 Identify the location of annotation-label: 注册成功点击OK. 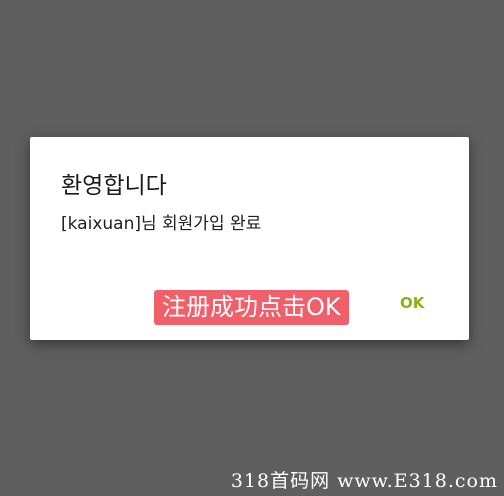
(251, 307).